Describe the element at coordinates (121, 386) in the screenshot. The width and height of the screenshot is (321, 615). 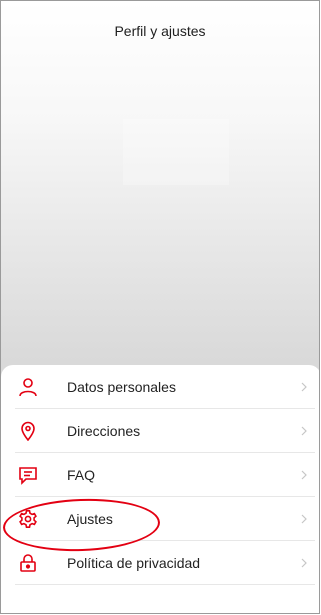
I see `menu-item-label: Datos personales` at that location.